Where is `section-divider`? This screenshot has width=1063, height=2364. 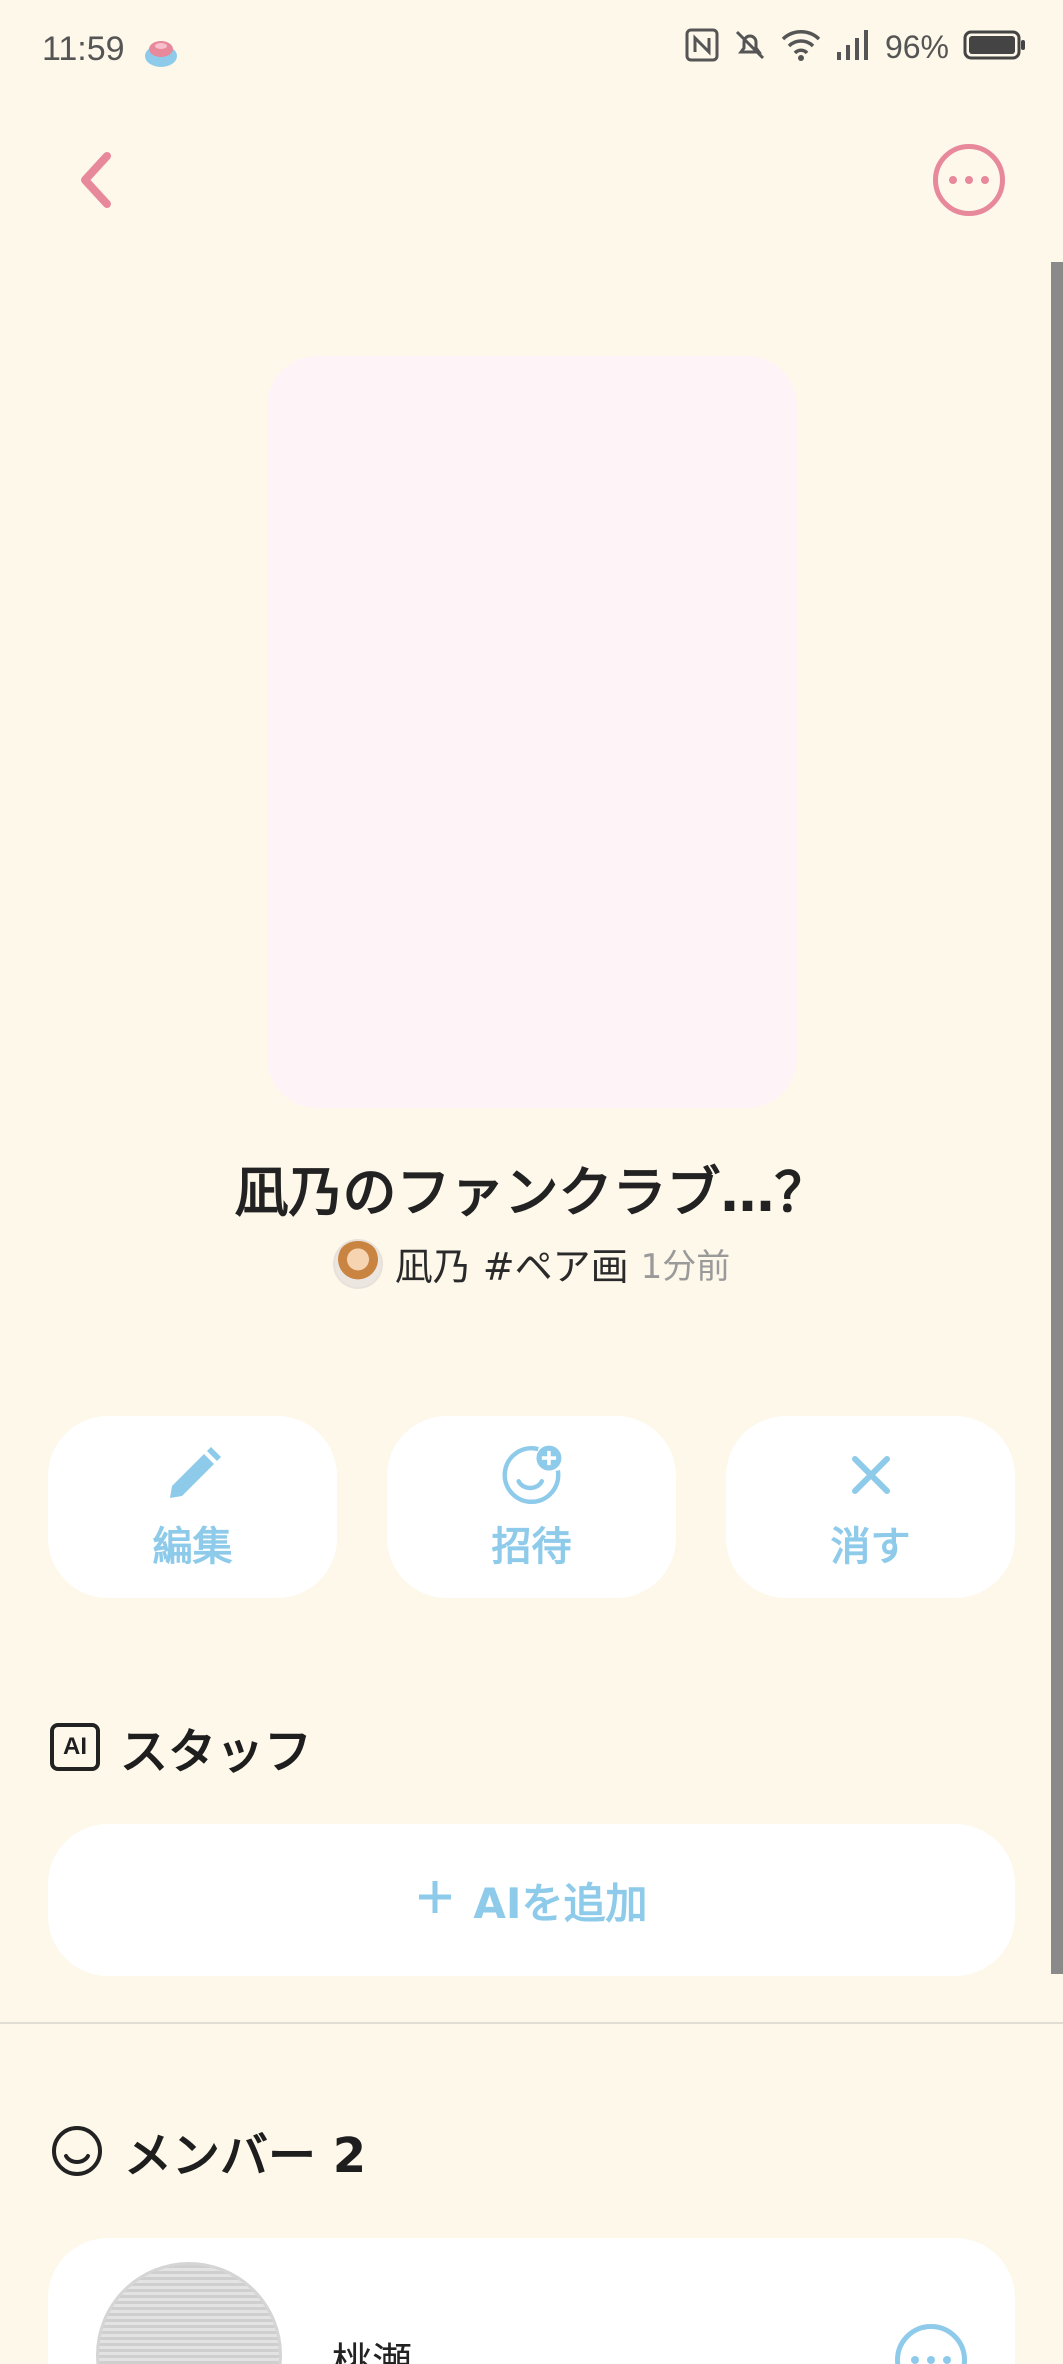 section-divider is located at coordinates (531, 2023).